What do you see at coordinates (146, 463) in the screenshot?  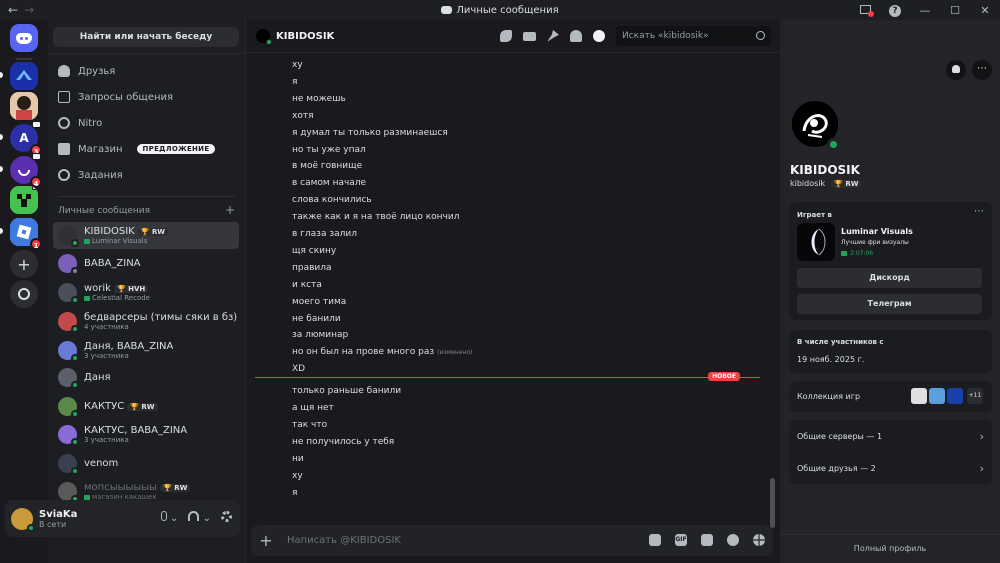 I see `dm-item: venom` at bounding box center [146, 463].